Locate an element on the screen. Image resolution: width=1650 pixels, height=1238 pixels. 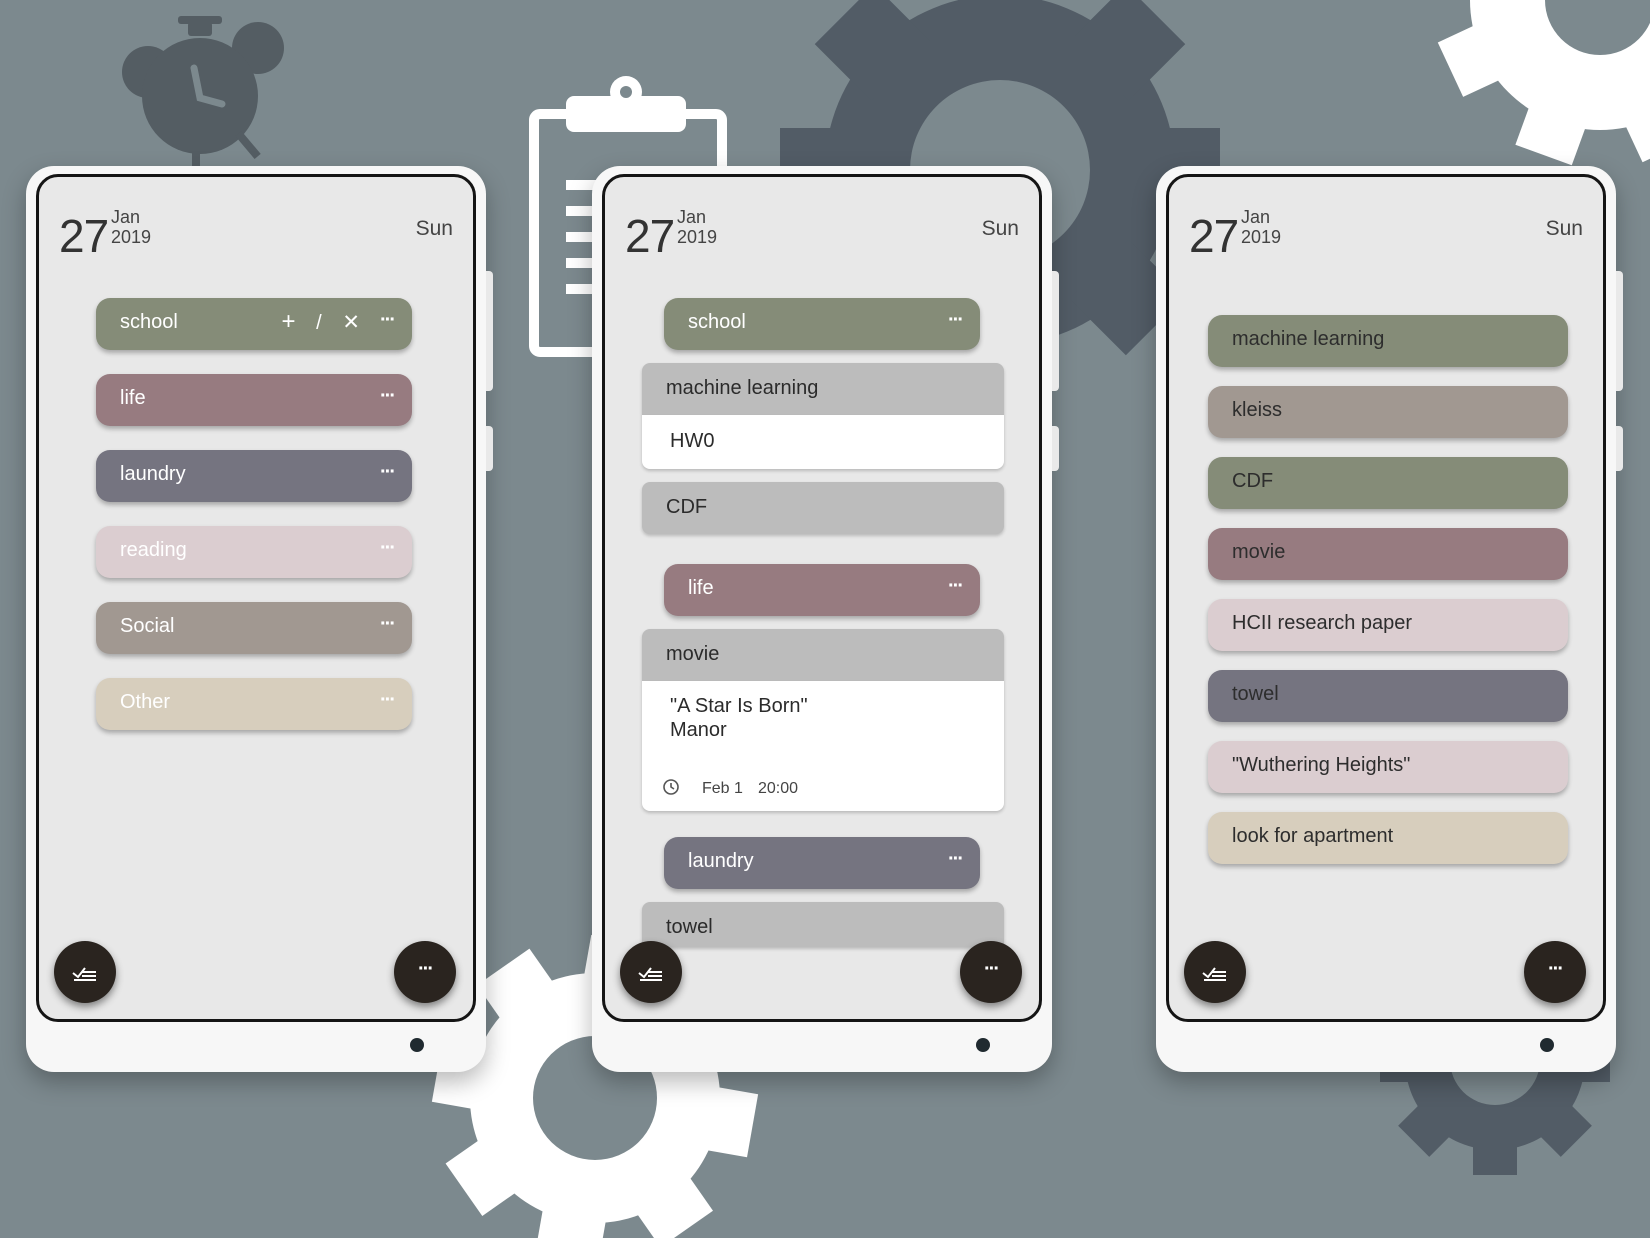
task-title: machine learning is located at coordinates (742, 388).